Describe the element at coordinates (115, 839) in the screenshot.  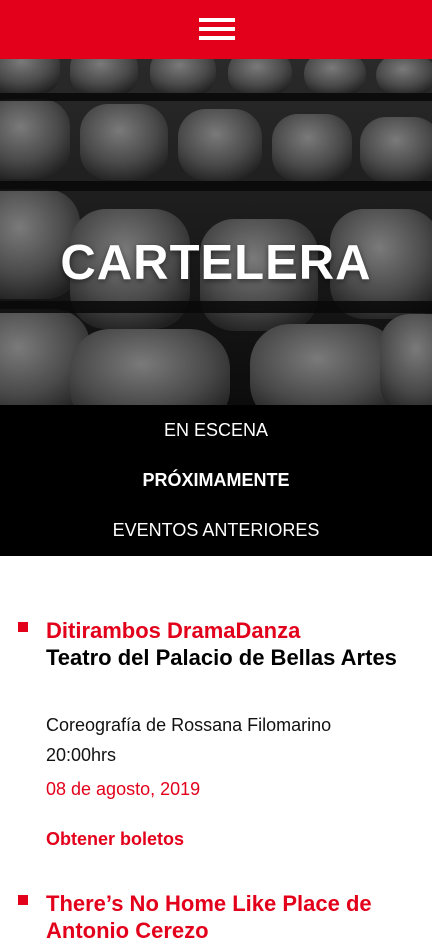
I see `get-tickets-link: Obtener boletos` at that location.